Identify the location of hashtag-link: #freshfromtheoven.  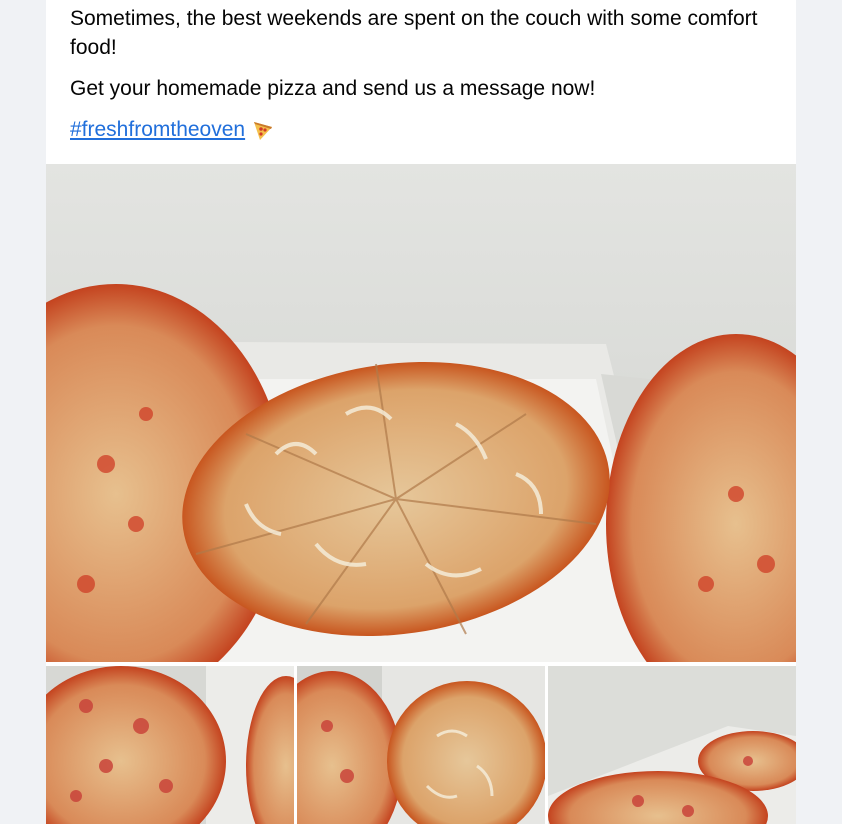
(157, 129).